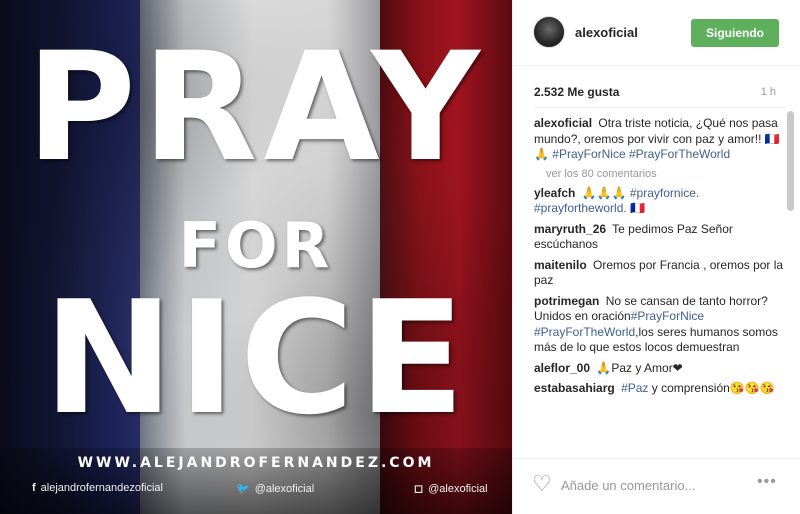 The width and height of the screenshot is (800, 514). What do you see at coordinates (560, 265) in the screenshot?
I see `comment-username: maitenilo` at bounding box center [560, 265].